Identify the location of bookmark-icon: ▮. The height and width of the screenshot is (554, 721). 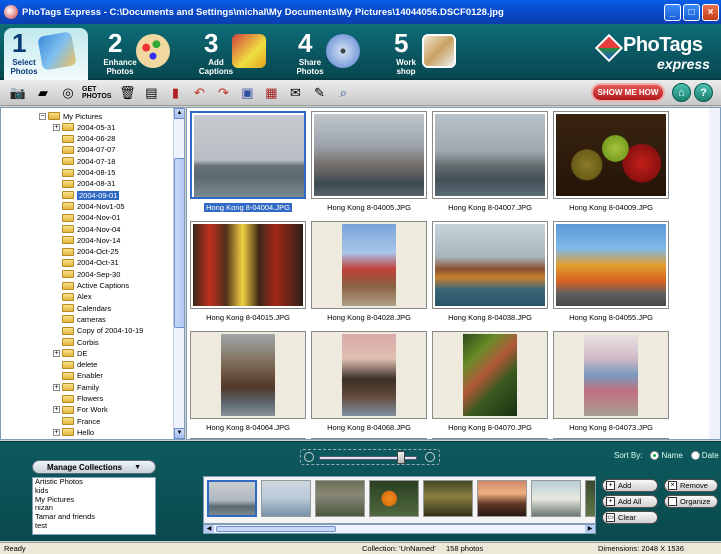
(175, 93).